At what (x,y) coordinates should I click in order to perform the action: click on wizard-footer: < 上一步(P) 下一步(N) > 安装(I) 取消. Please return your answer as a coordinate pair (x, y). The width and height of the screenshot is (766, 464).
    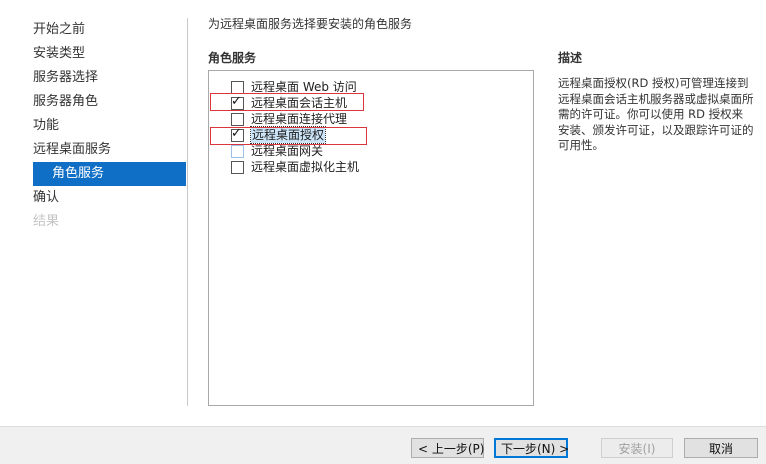
    Looking at the image, I should click on (383, 445).